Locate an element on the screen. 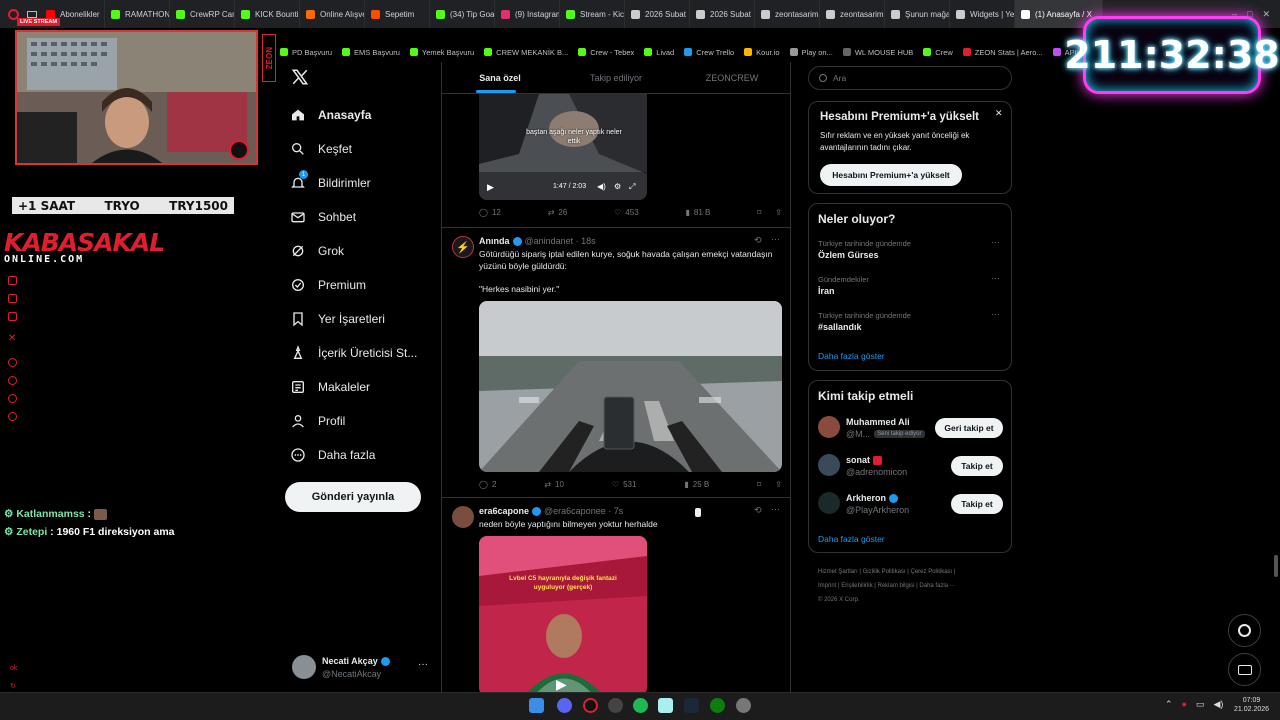  browser-tab: Sepetim is located at coordinates (397, 14).